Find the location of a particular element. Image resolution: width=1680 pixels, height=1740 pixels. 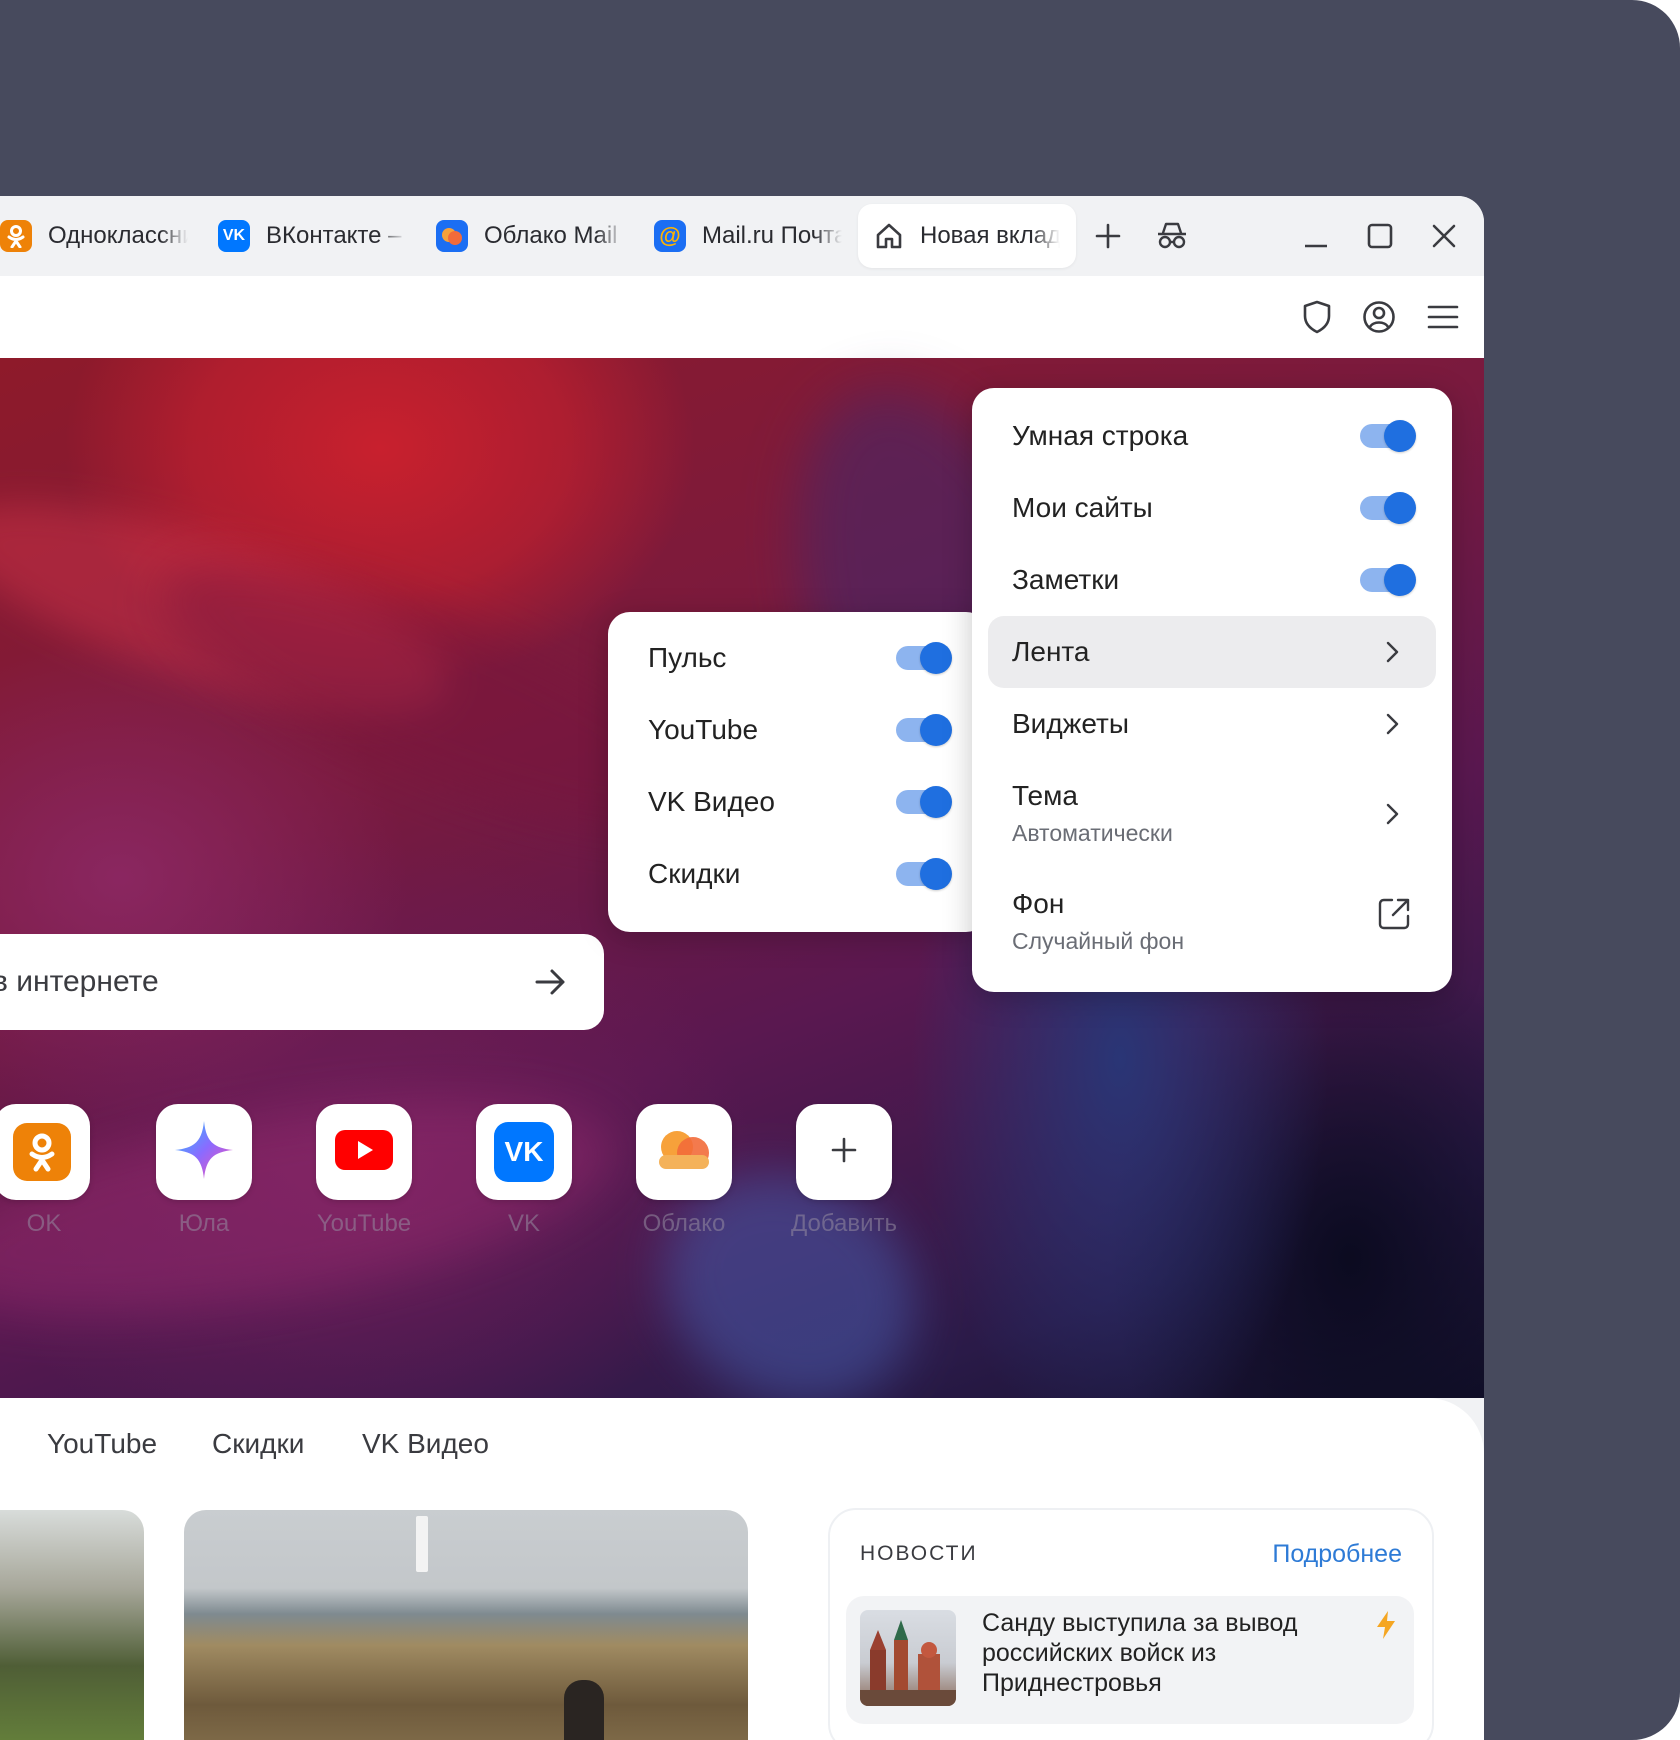

tab-vkontakte: VK ВКонтакте – is located at coordinates (312, 236).